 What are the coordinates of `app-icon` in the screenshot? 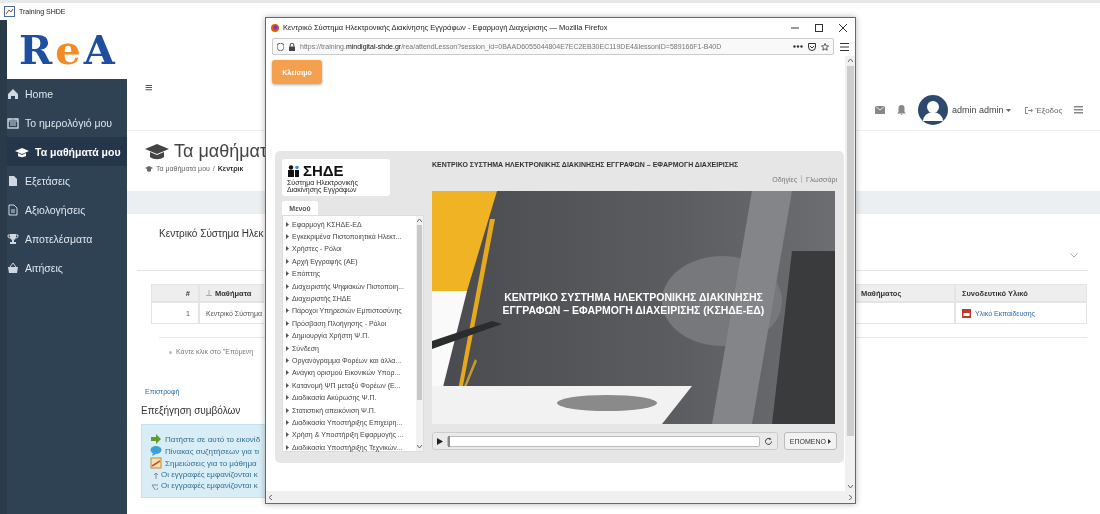 It's located at (9, 11).